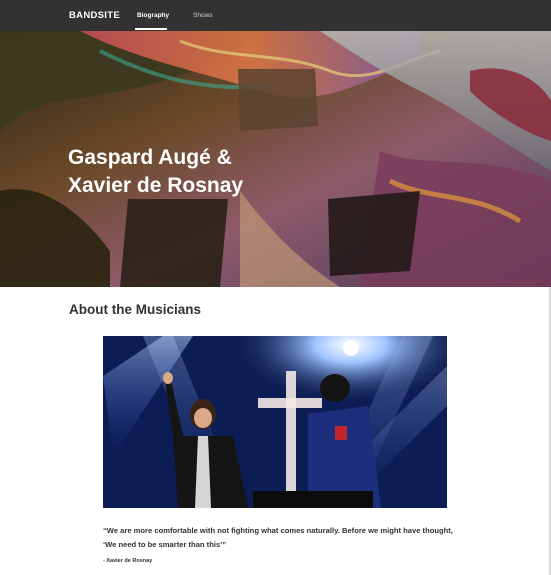  What do you see at coordinates (150, 157) in the screenshot?
I see `hero-title-line-1: Gaspard Augé &` at bounding box center [150, 157].